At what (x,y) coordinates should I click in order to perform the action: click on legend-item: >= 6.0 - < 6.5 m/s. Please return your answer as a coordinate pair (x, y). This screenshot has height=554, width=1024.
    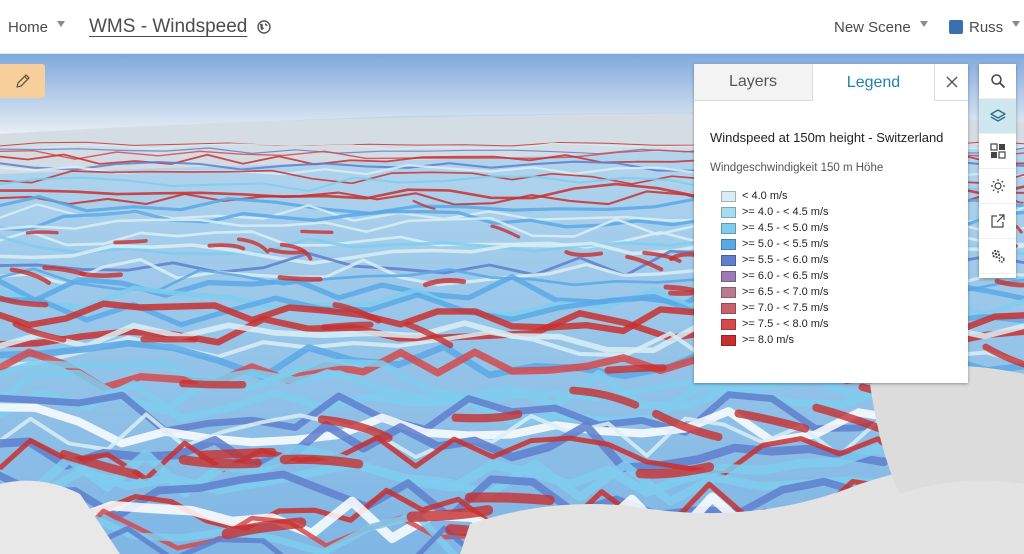
    Looking at the image, I should click on (775, 276).